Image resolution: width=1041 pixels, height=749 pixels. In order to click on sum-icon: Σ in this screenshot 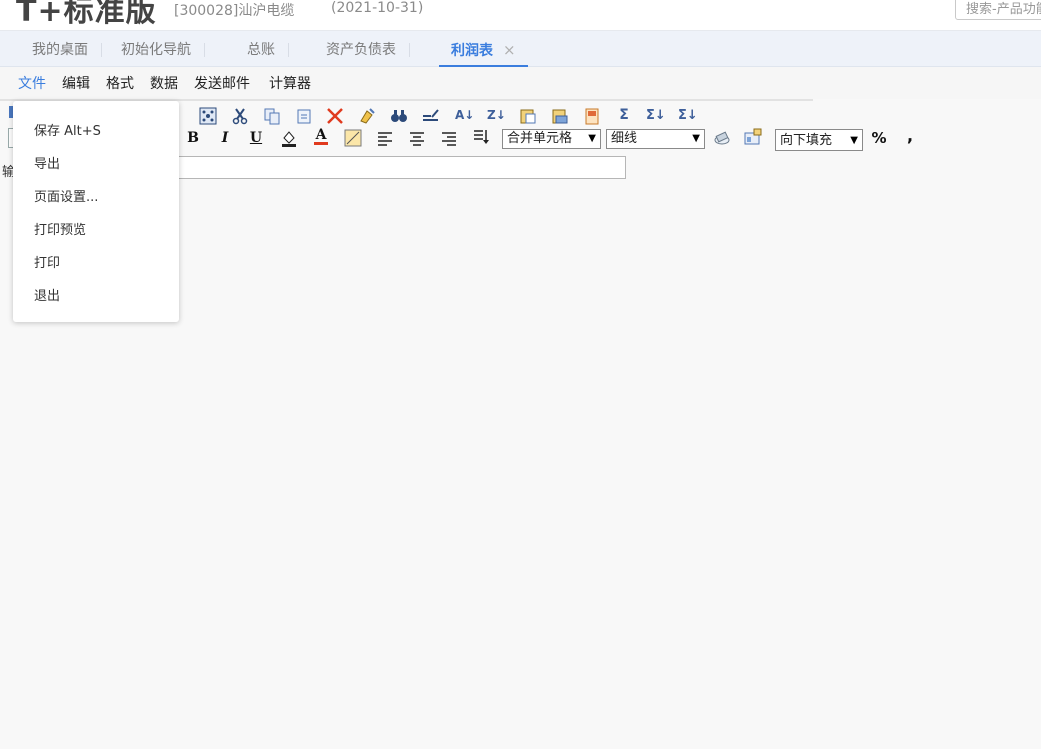, I will do `click(624, 115)`.